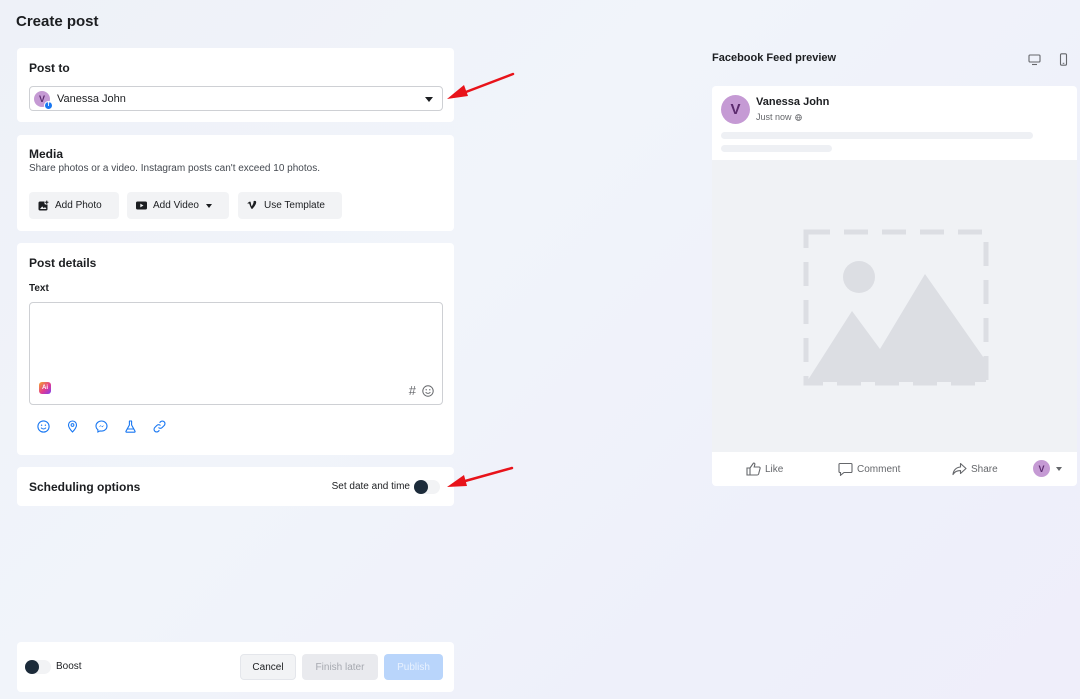 This screenshot has height=699, width=1080. I want to click on preview-title: Facebook Feed preview, so click(774, 58).